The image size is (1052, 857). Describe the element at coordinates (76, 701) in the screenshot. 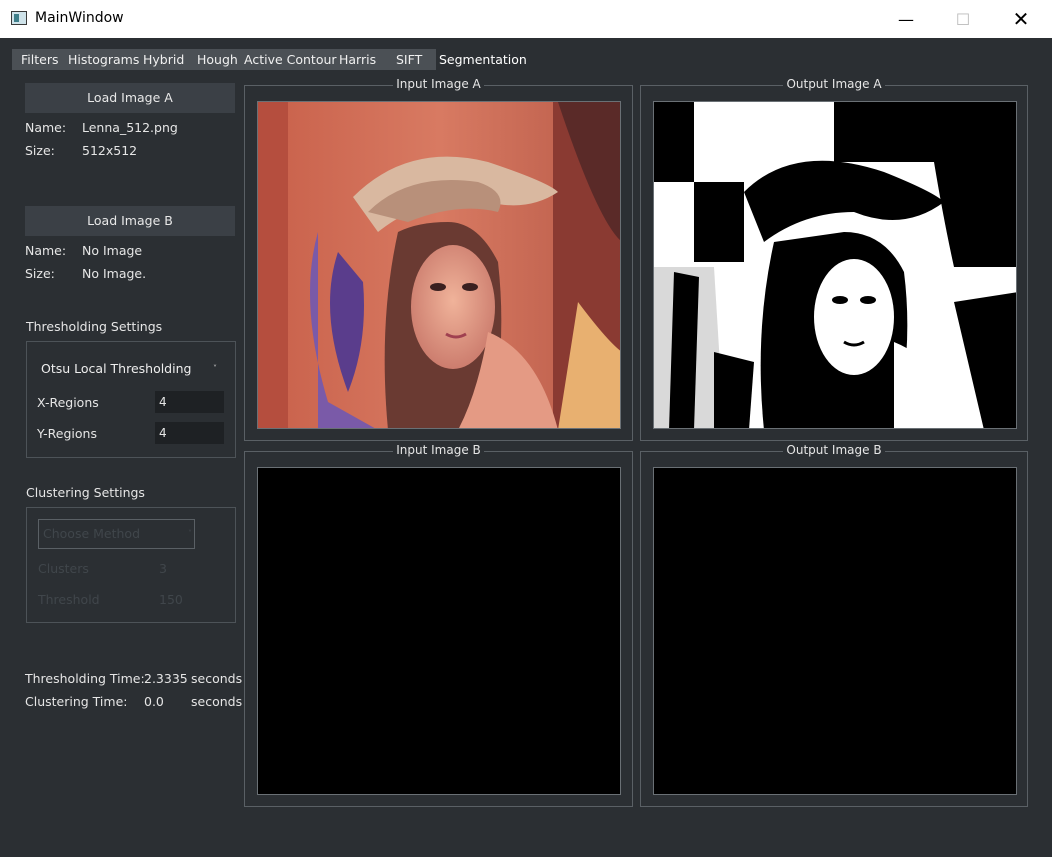

I see `clustering-time-label: Clustering Time:` at that location.